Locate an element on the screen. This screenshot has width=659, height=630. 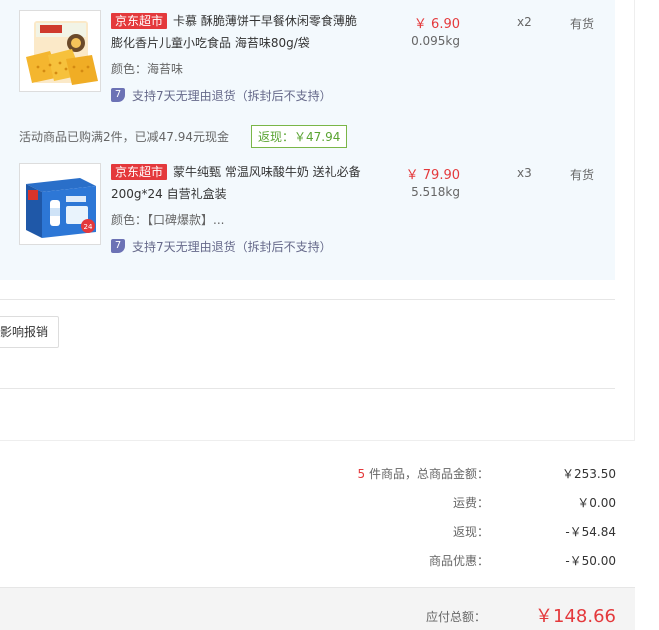
summary-goods-total: 5 件商品，总商品金额： ￥253.50 is located at coordinates (458, 475).